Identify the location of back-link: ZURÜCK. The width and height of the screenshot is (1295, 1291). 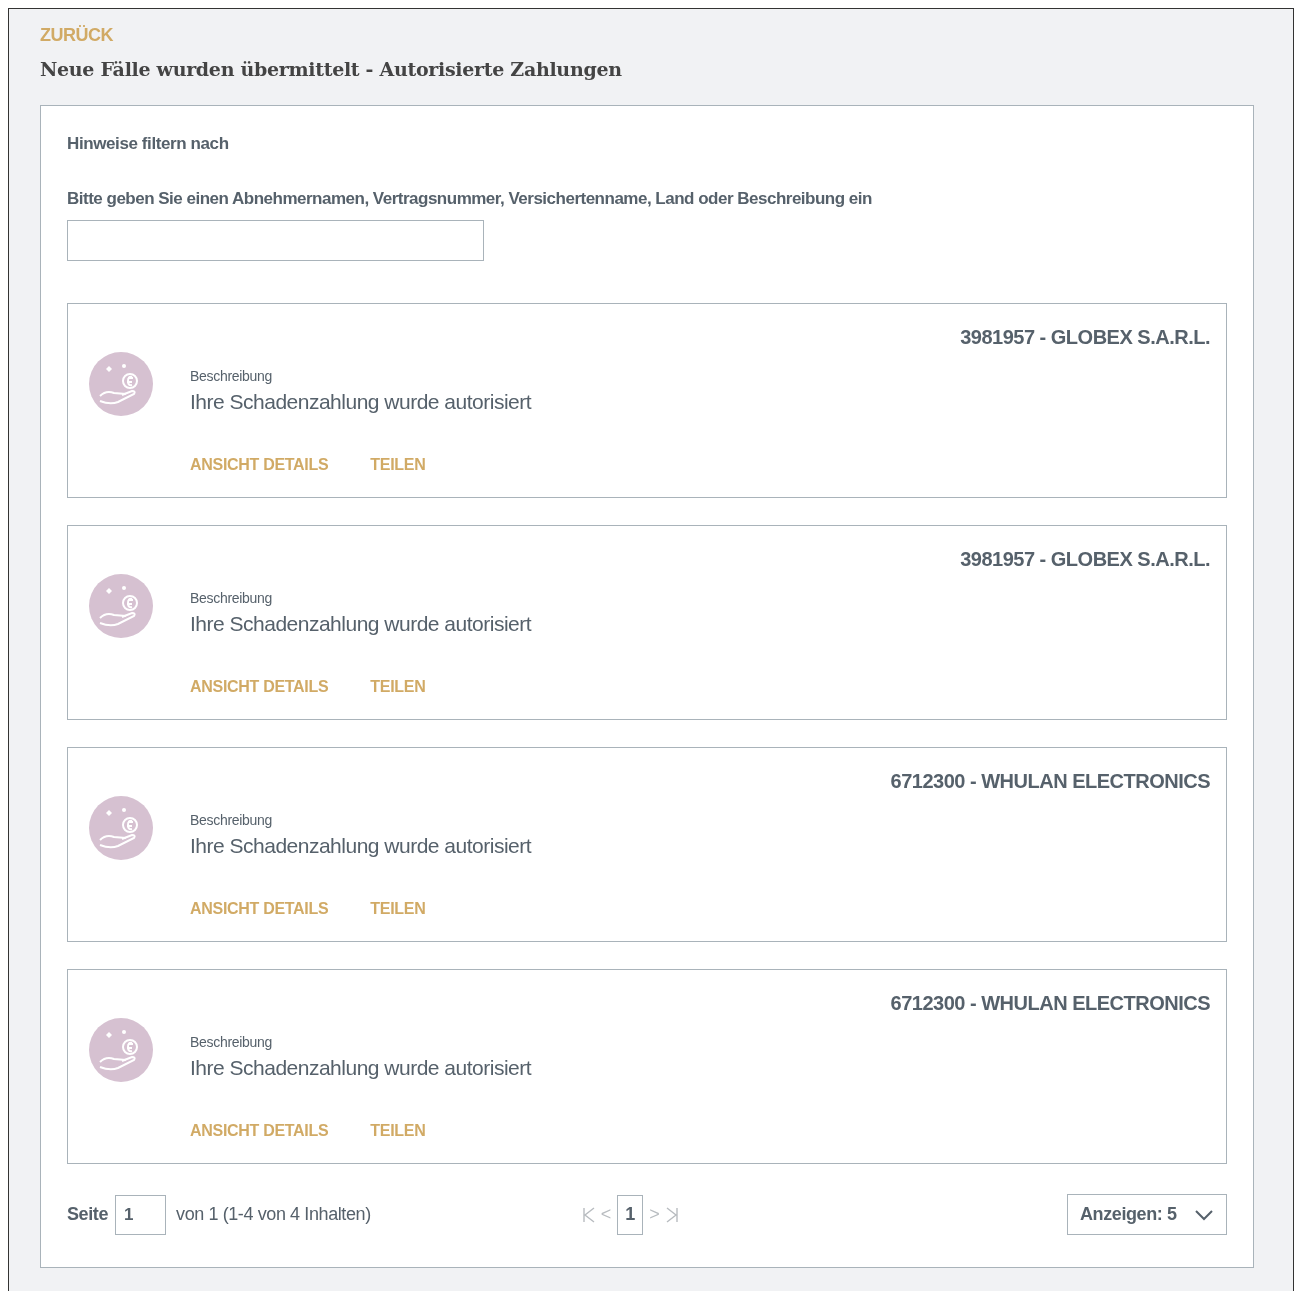
(76, 35).